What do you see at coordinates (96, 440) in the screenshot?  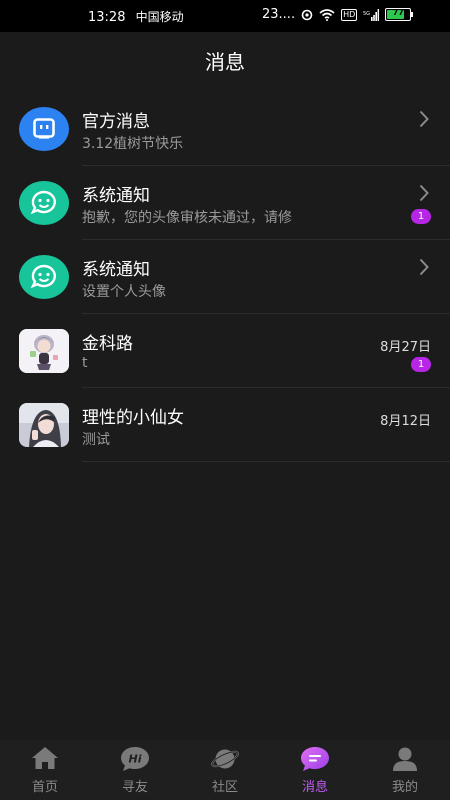 I see `conversation-preview: 测试` at bounding box center [96, 440].